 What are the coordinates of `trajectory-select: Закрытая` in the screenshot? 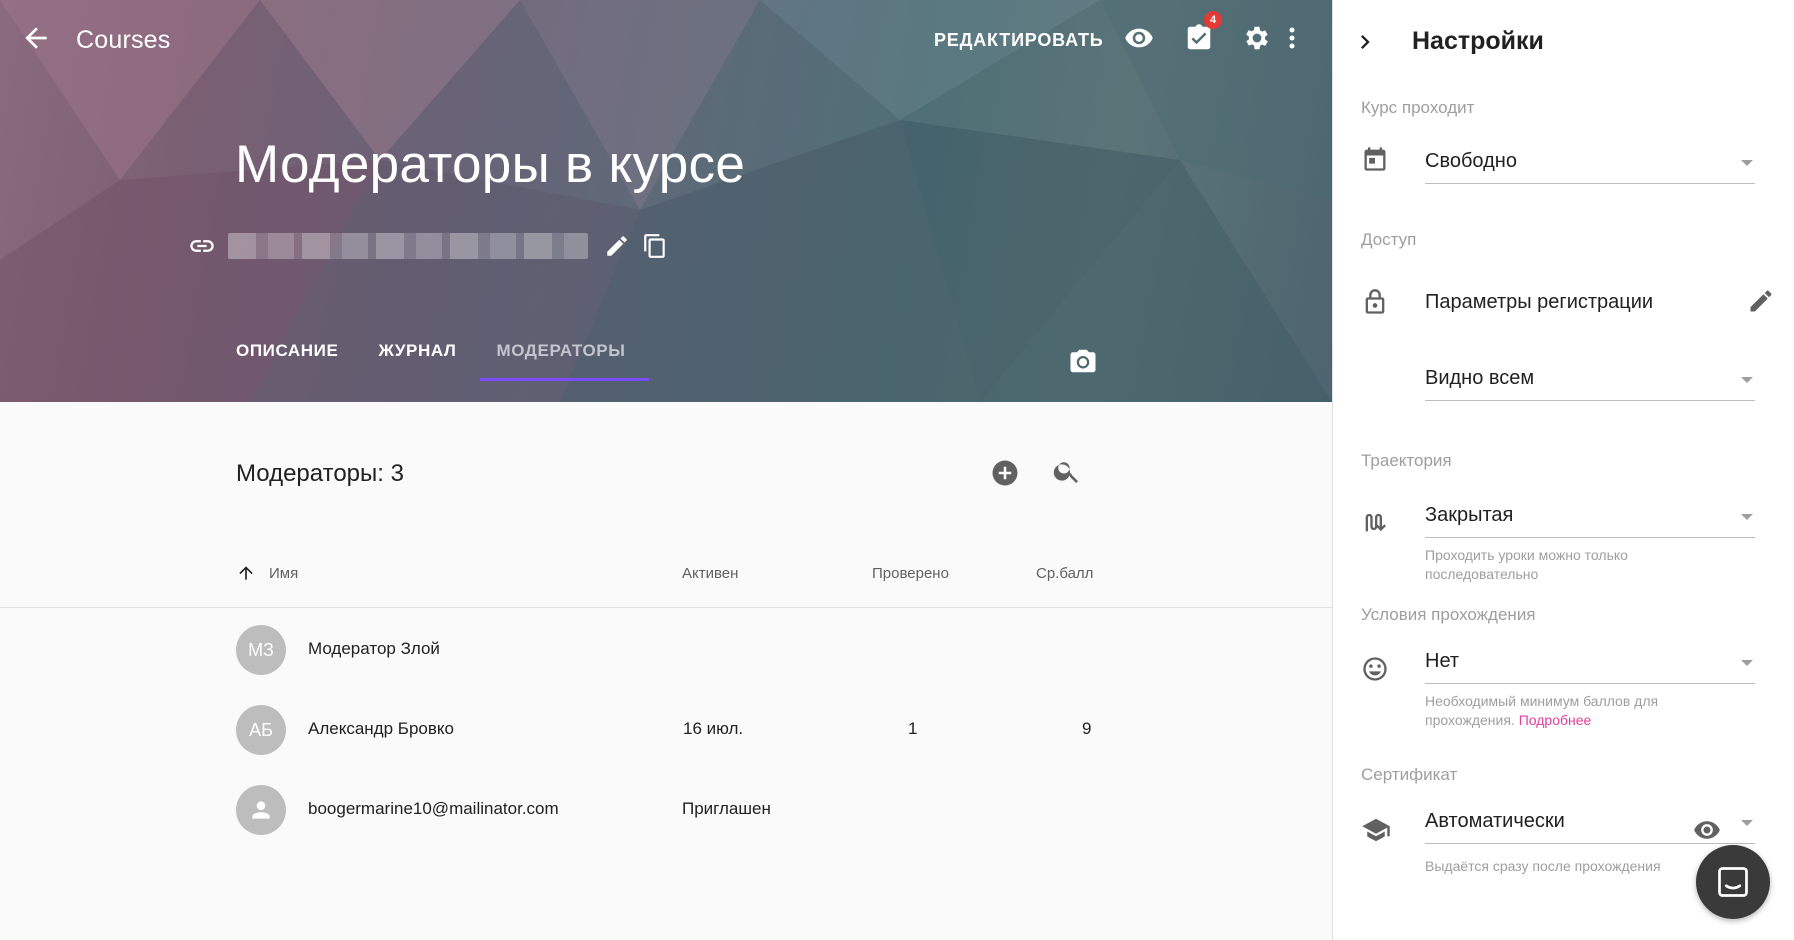 It's located at (1590, 516).